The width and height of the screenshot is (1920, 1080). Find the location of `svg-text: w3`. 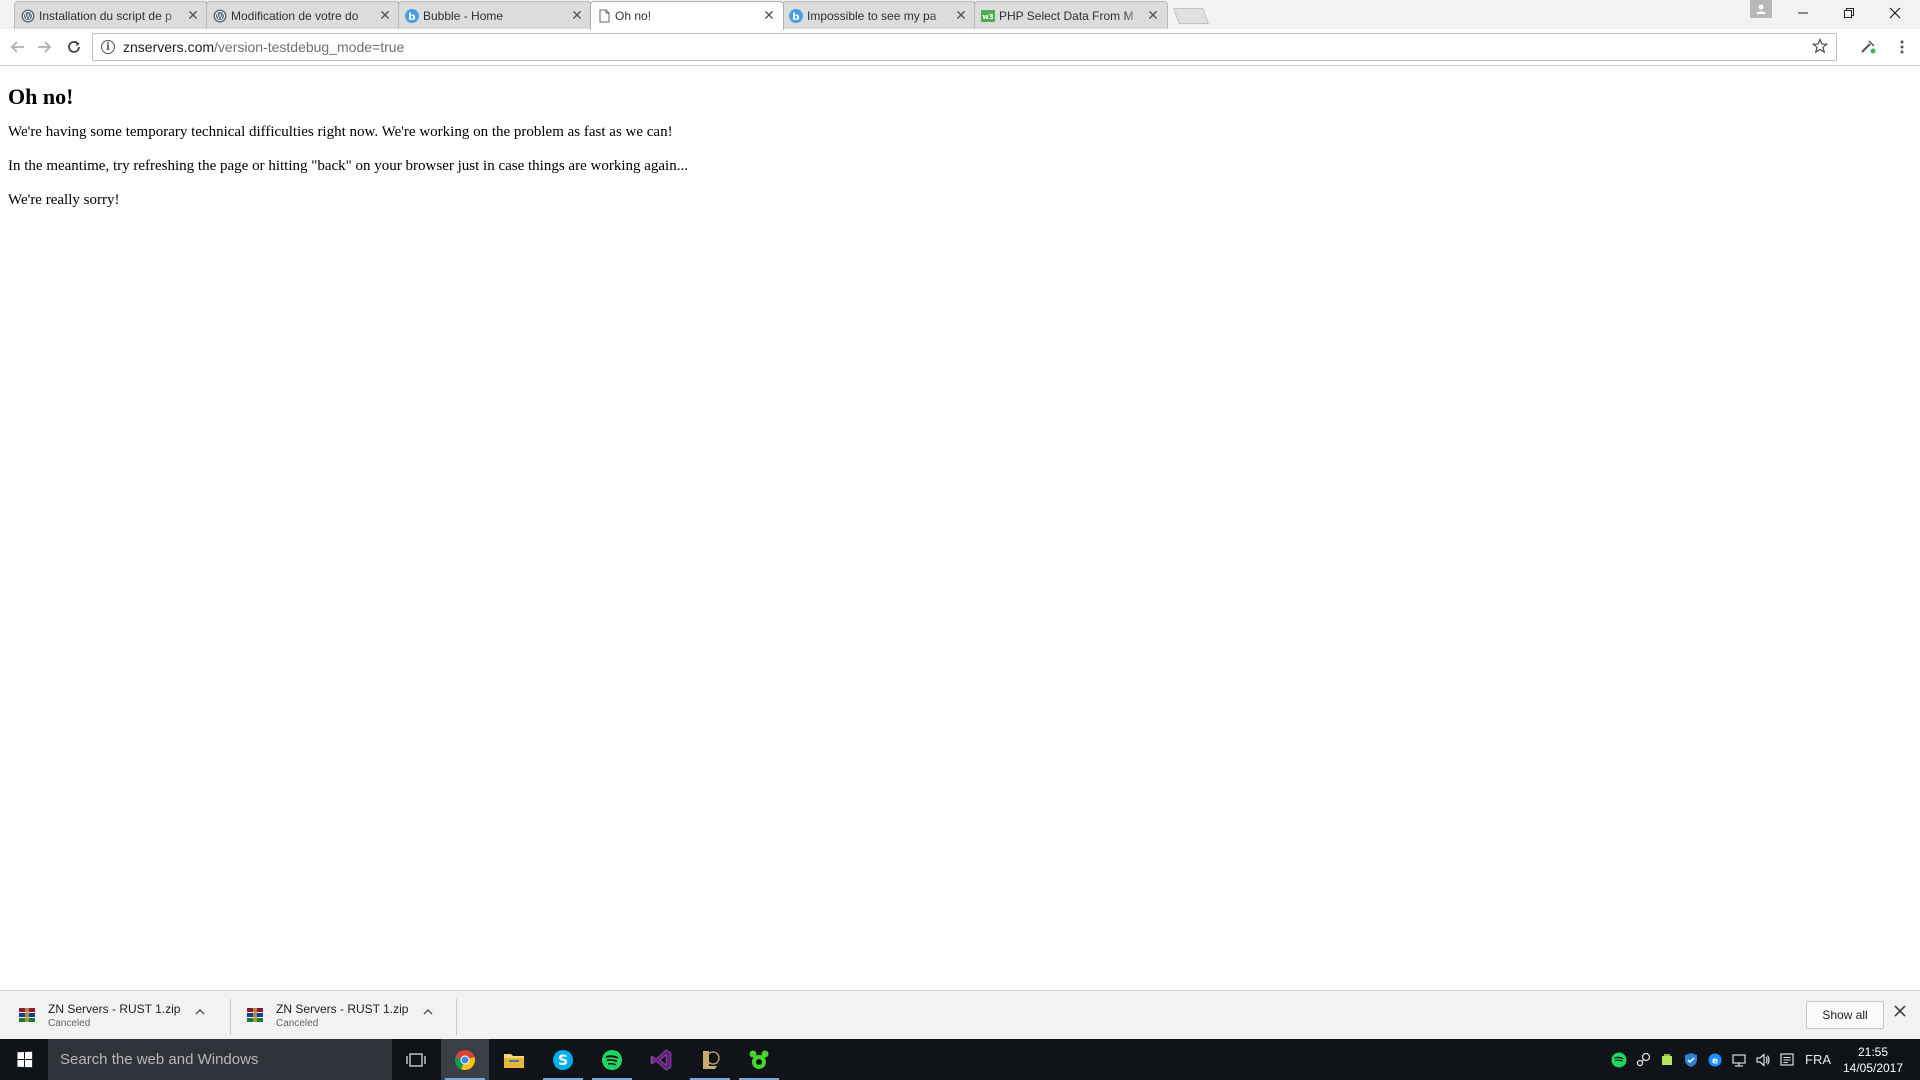

svg-text: w3 is located at coordinates (987, 17).